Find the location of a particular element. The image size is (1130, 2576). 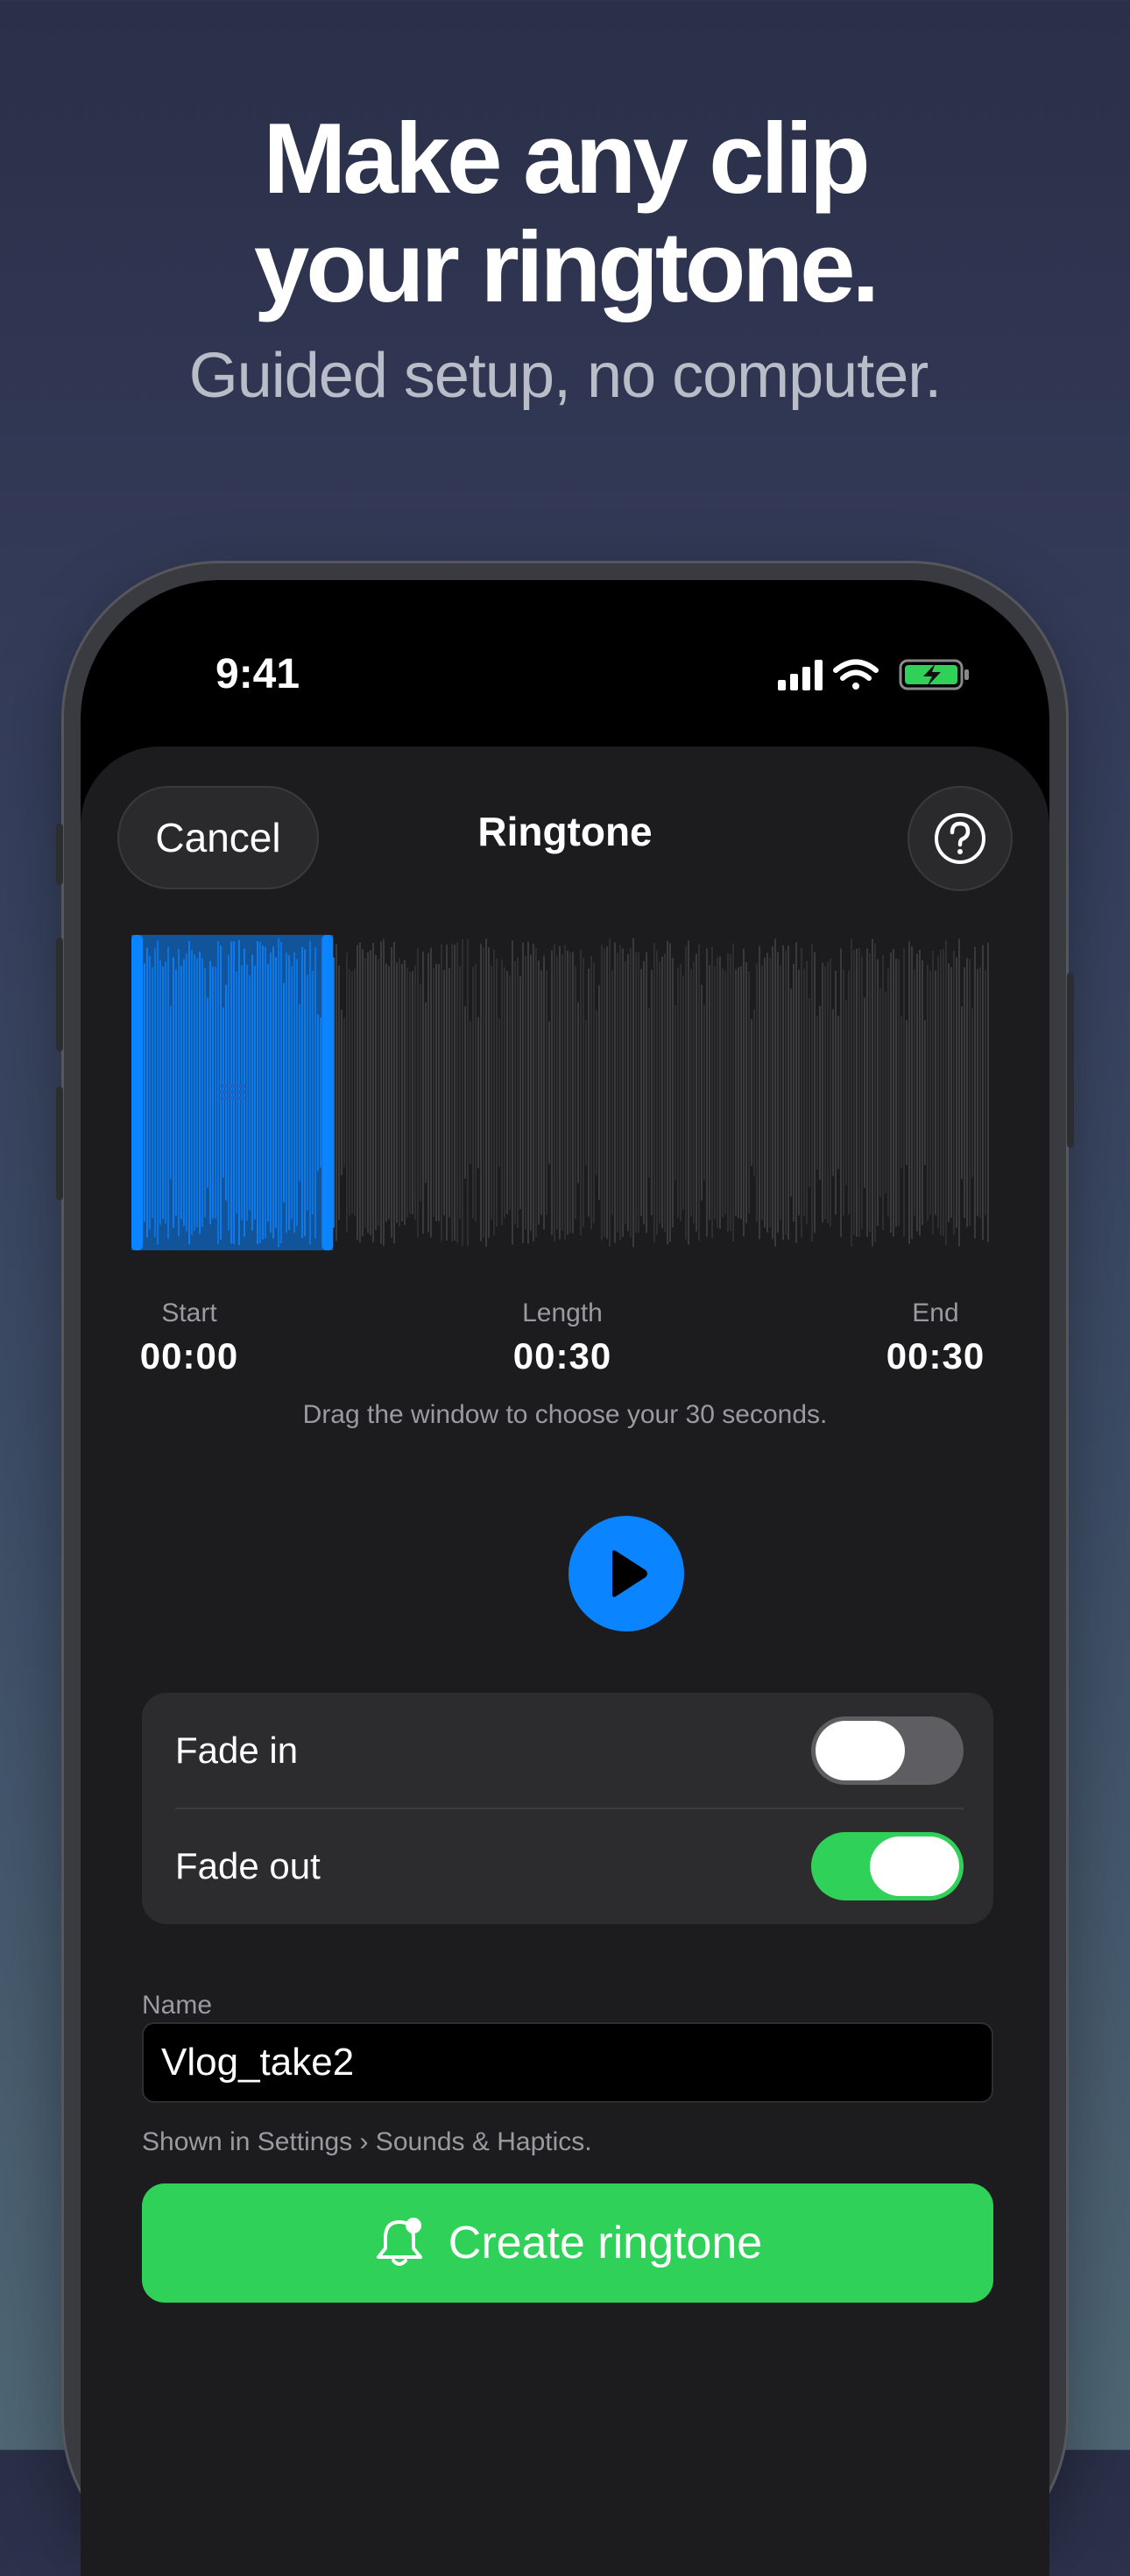

fade-in-switch is located at coordinates (887, 1750).